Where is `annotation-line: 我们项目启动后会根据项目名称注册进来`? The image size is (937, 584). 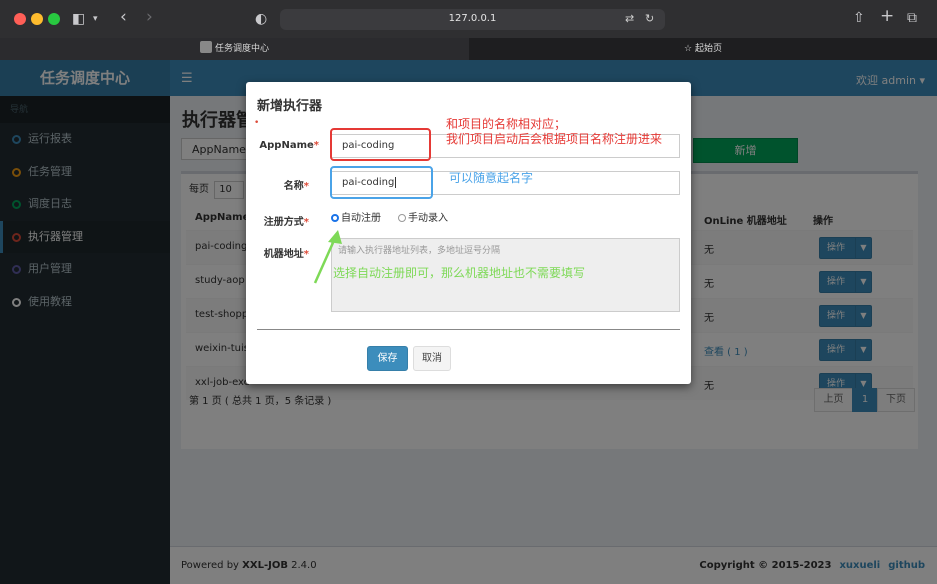
annotation-line: 我们项目启动后会根据项目名称注册进来 is located at coordinates (554, 139).